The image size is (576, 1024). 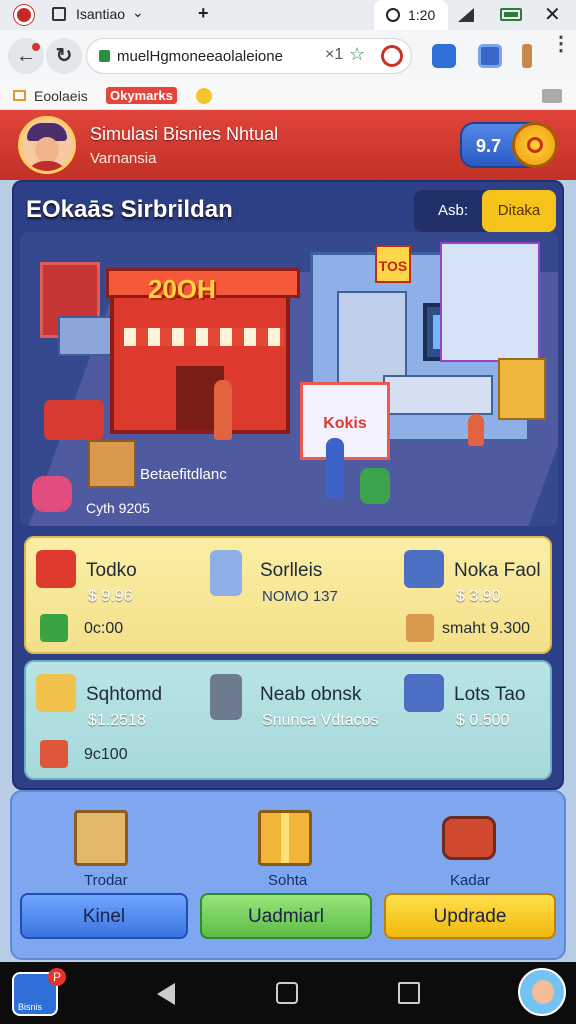 I want to click on notification-badge: P, so click(x=57, y=977).